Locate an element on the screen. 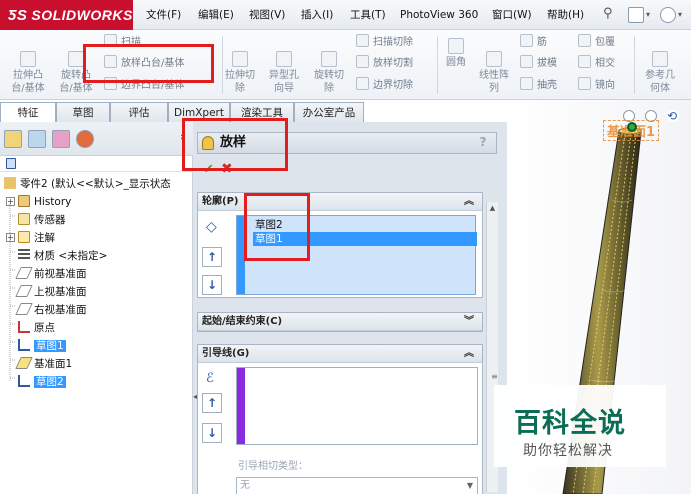 Image resolution: width=691 pixels, height=494 pixels. panel-splitter-handle: ◂ is located at coordinates (195, 407).